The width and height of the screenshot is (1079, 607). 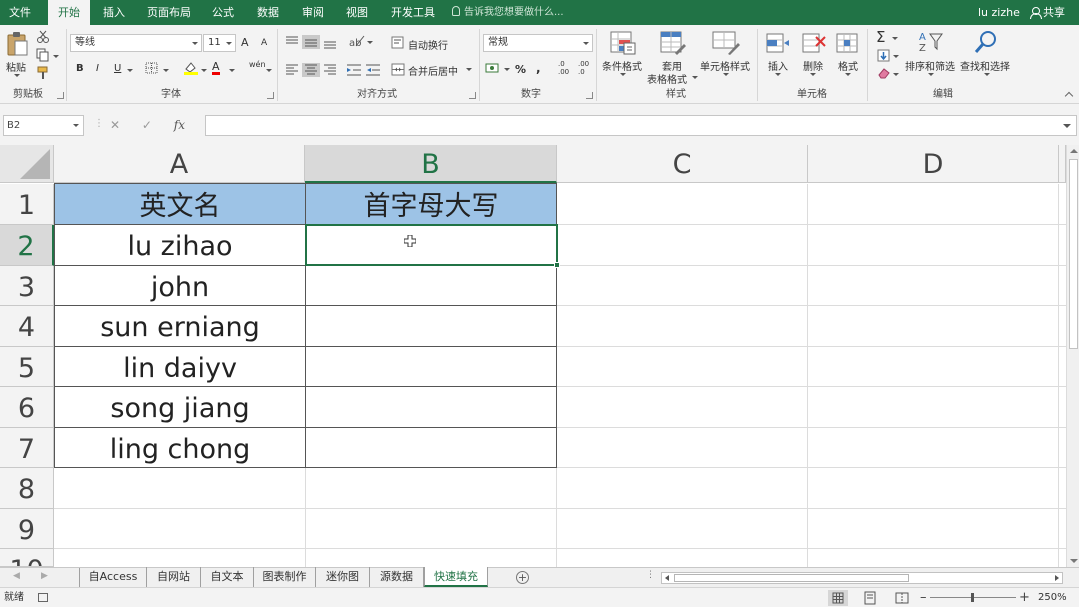 What do you see at coordinates (43, 73) in the screenshot?
I see `format-painter-icon` at bounding box center [43, 73].